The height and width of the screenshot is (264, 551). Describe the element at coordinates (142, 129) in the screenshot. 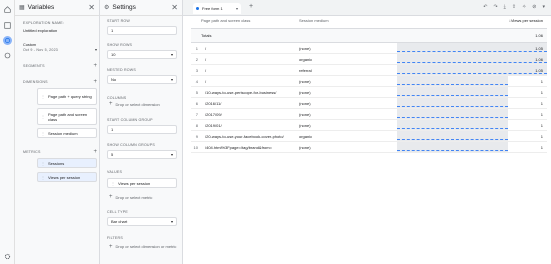

I see `start-column-group-input: 1` at that location.